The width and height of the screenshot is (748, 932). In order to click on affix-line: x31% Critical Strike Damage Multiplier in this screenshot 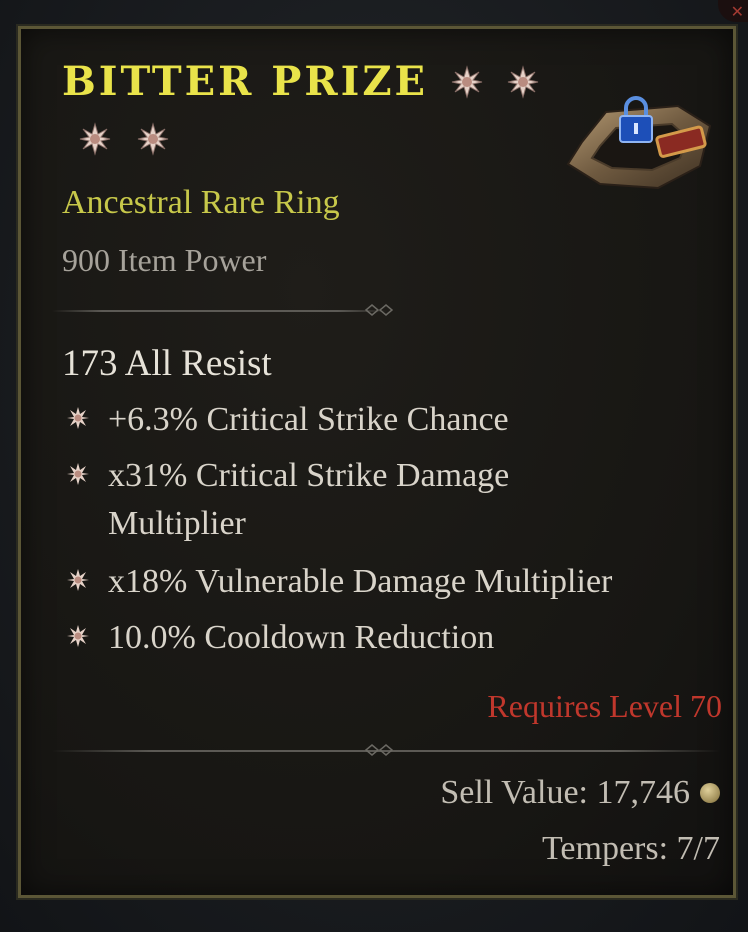, I will do `click(322, 500)`.